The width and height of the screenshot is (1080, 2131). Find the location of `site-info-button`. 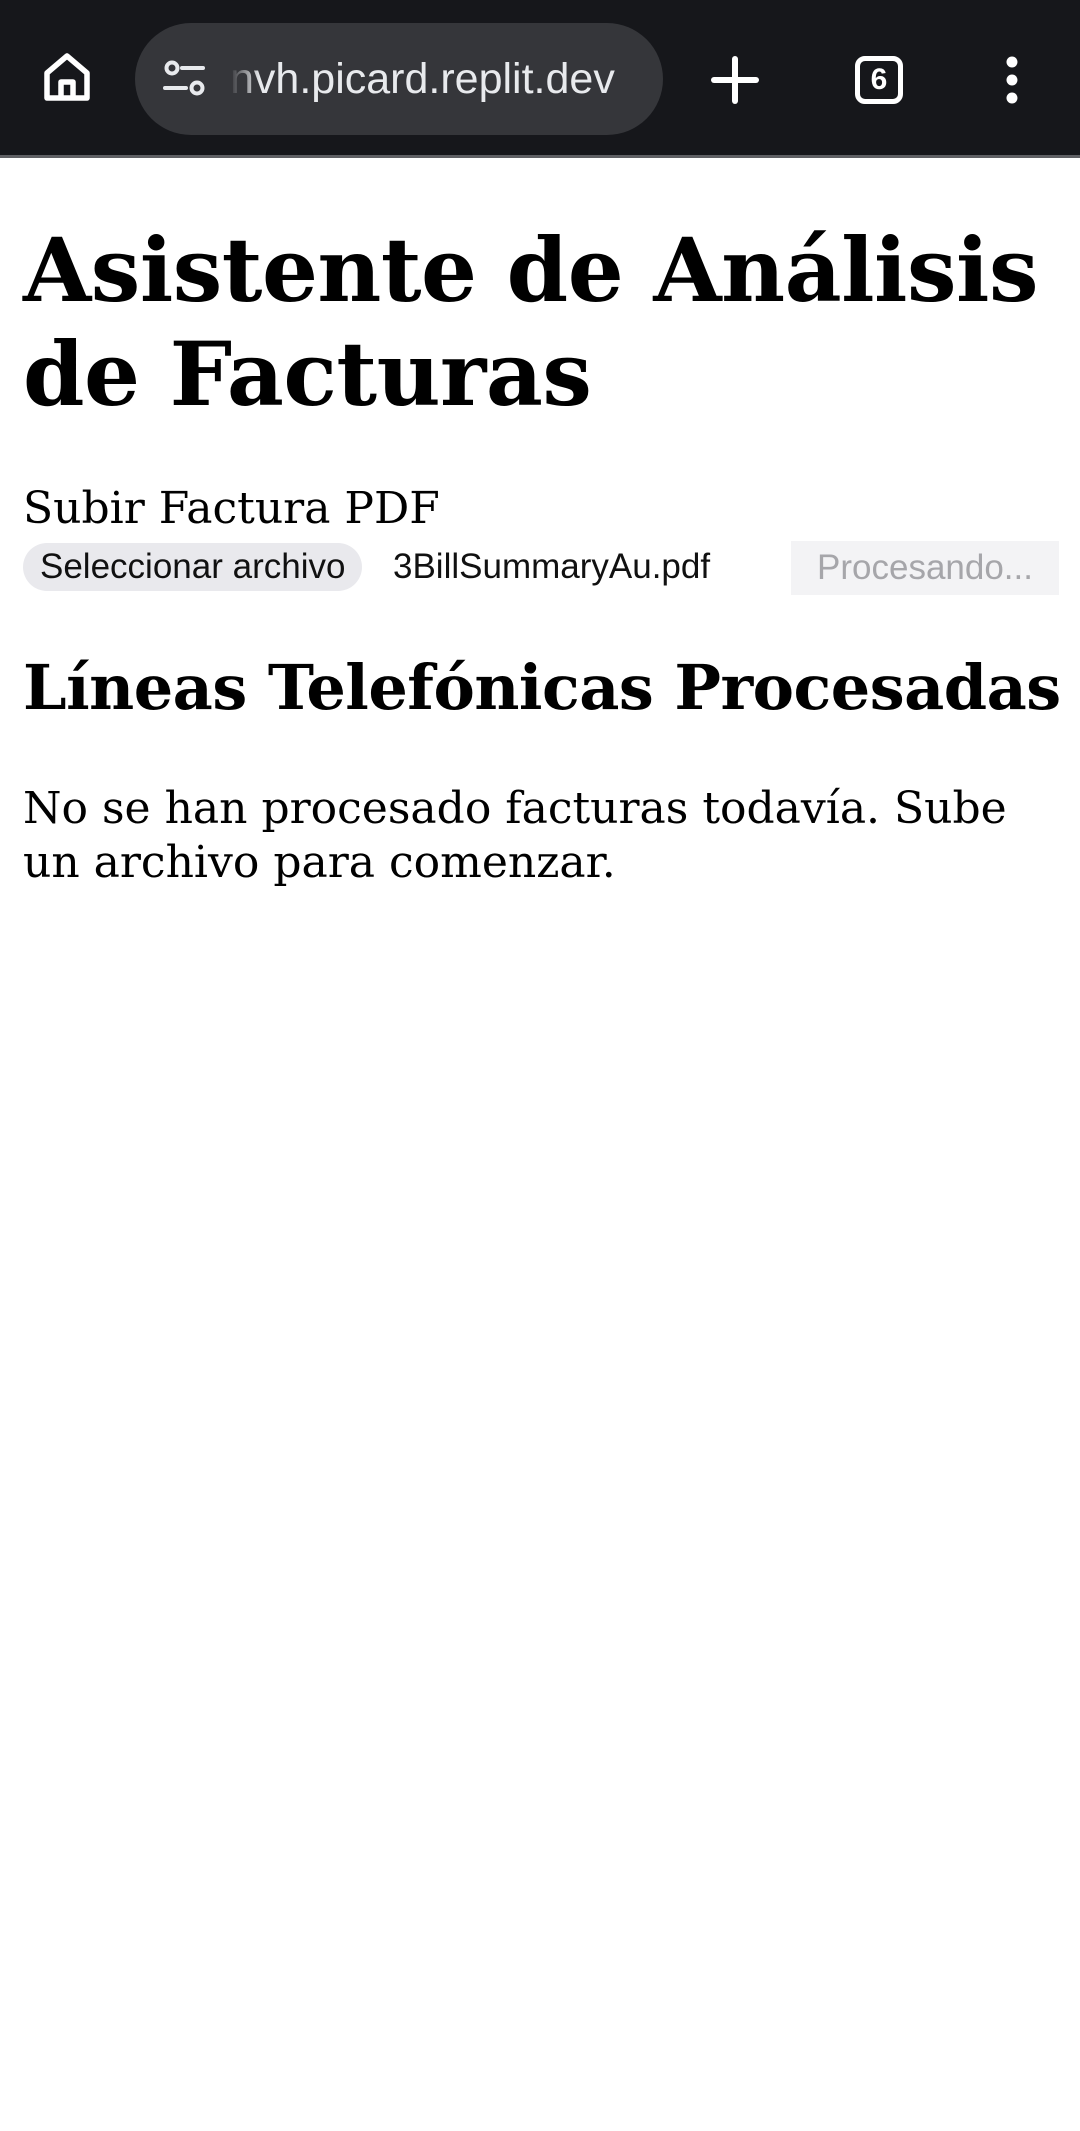

site-info-button is located at coordinates (185, 79).